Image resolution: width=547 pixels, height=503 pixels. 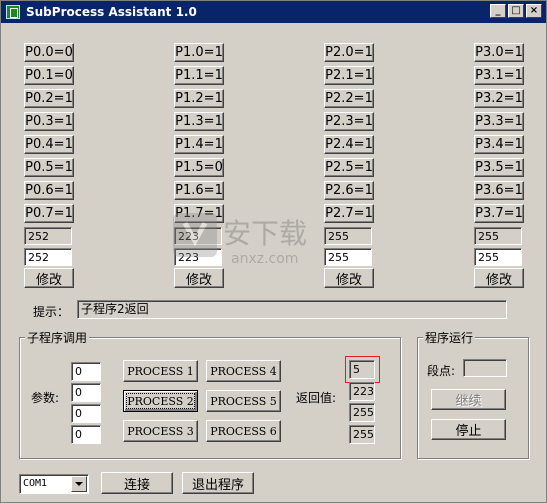 What do you see at coordinates (349, 75) in the screenshot?
I see `port-bit-p2-1-button: P2.1=1` at bounding box center [349, 75].